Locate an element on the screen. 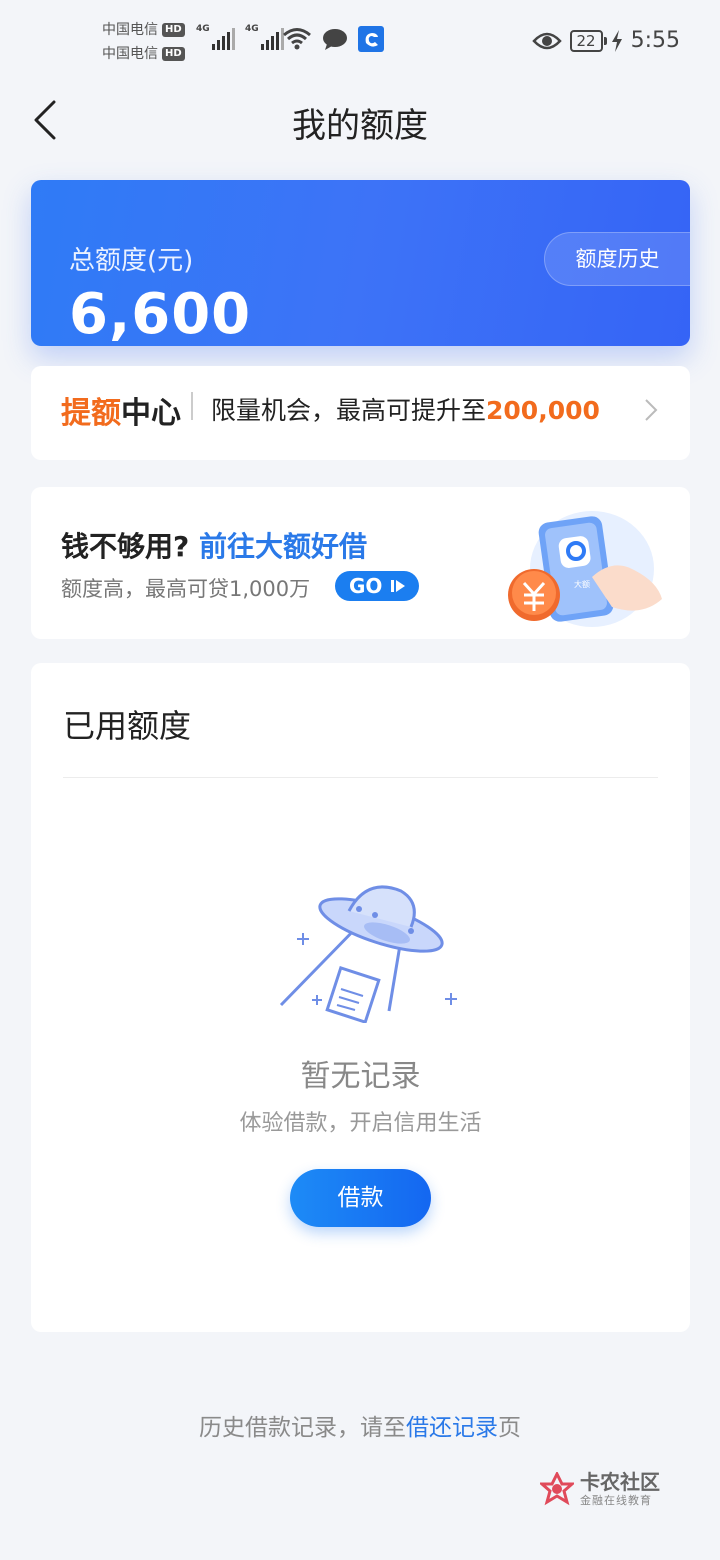 The height and width of the screenshot is (1560, 720). phone-coin-illustration: 大额 is located at coordinates (585, 569).